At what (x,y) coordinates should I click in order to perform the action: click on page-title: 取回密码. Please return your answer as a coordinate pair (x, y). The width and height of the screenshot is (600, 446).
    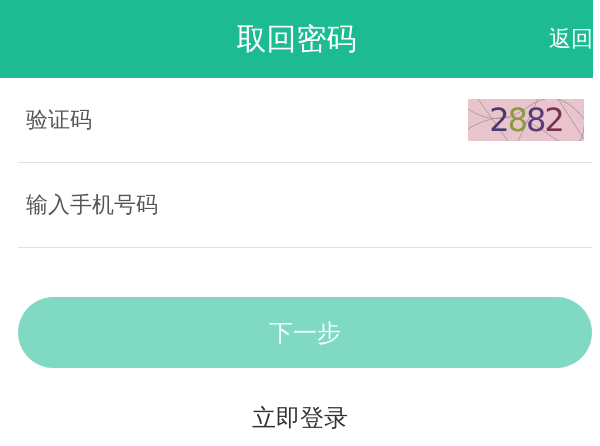
    Looking at the image, I should click on (296, 39).